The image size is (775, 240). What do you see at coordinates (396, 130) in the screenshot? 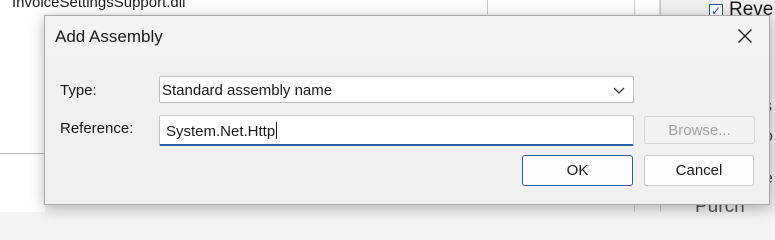
I see `reference-input: System.Net.Http` at bounding box center [396, 130].